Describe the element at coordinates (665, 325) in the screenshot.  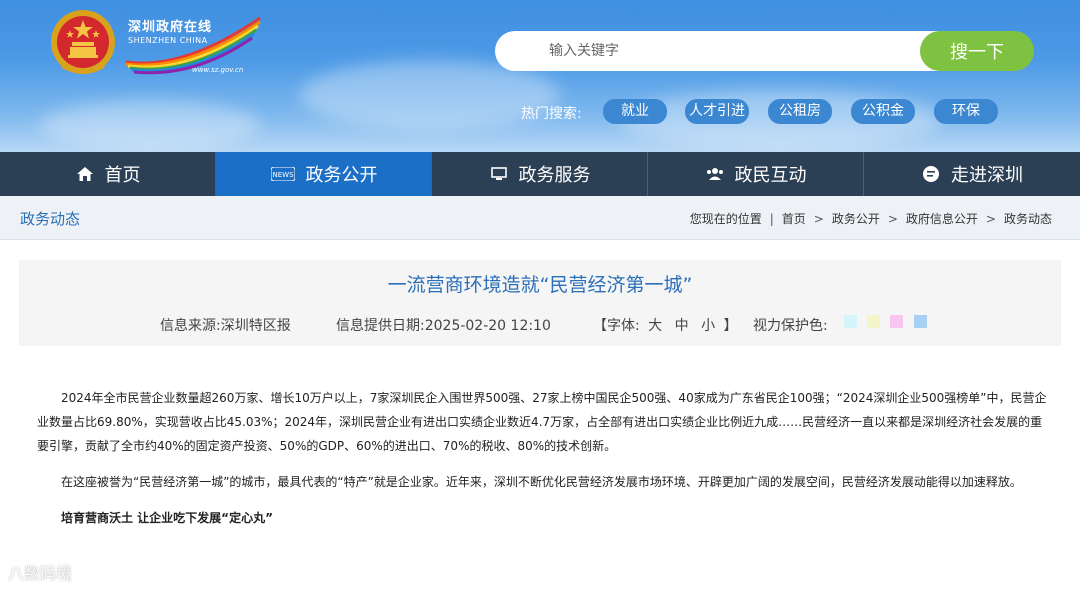
I see `font-size-switcher: 【字体: 大 中 小 】` at that location.